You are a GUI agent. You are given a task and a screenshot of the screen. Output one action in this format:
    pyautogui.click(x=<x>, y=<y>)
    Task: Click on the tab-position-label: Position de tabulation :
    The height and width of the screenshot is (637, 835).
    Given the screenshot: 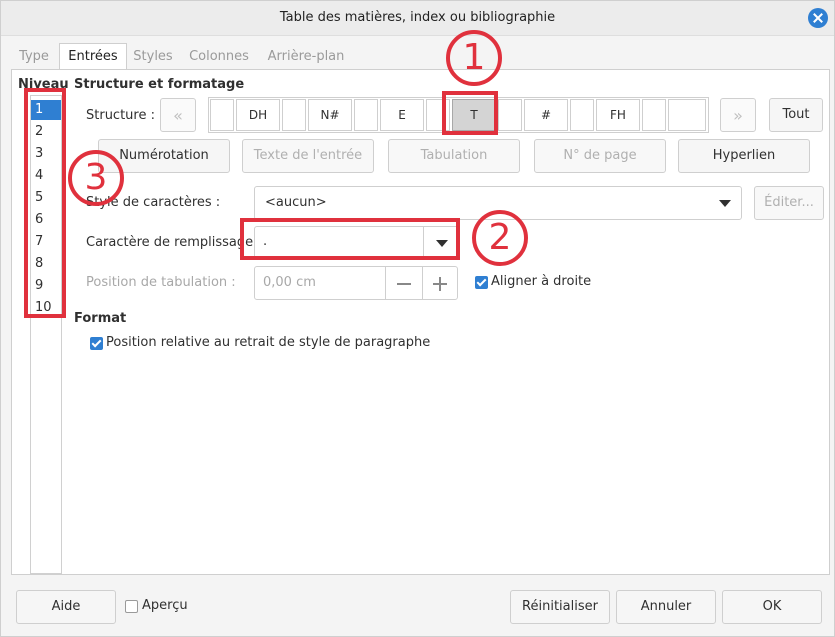 What is the action you would take?
    pyautogui.click(x=161, y=282)
    